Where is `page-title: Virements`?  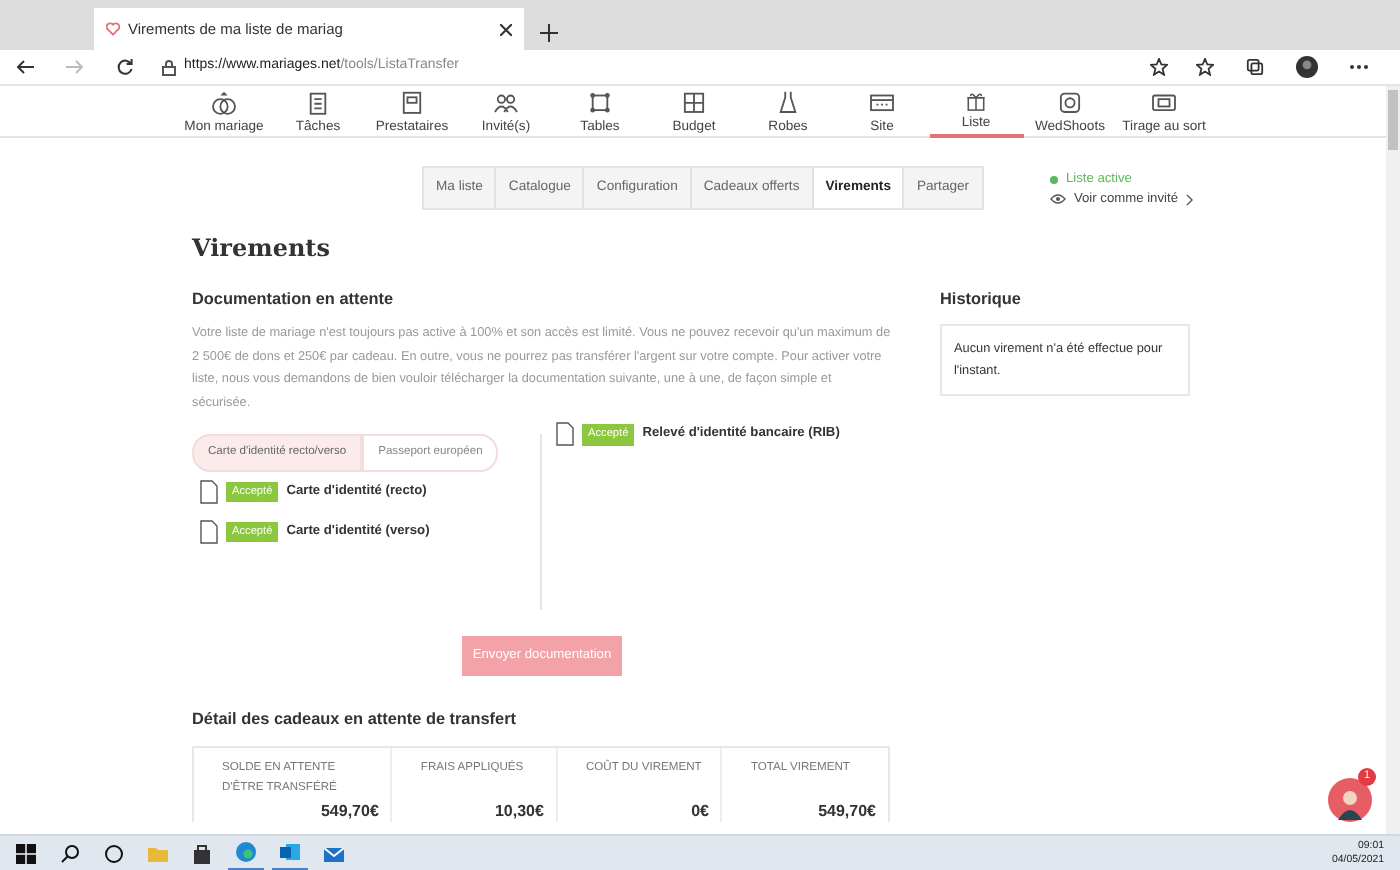 page-title: Virements is located at coordinates (262, 249).